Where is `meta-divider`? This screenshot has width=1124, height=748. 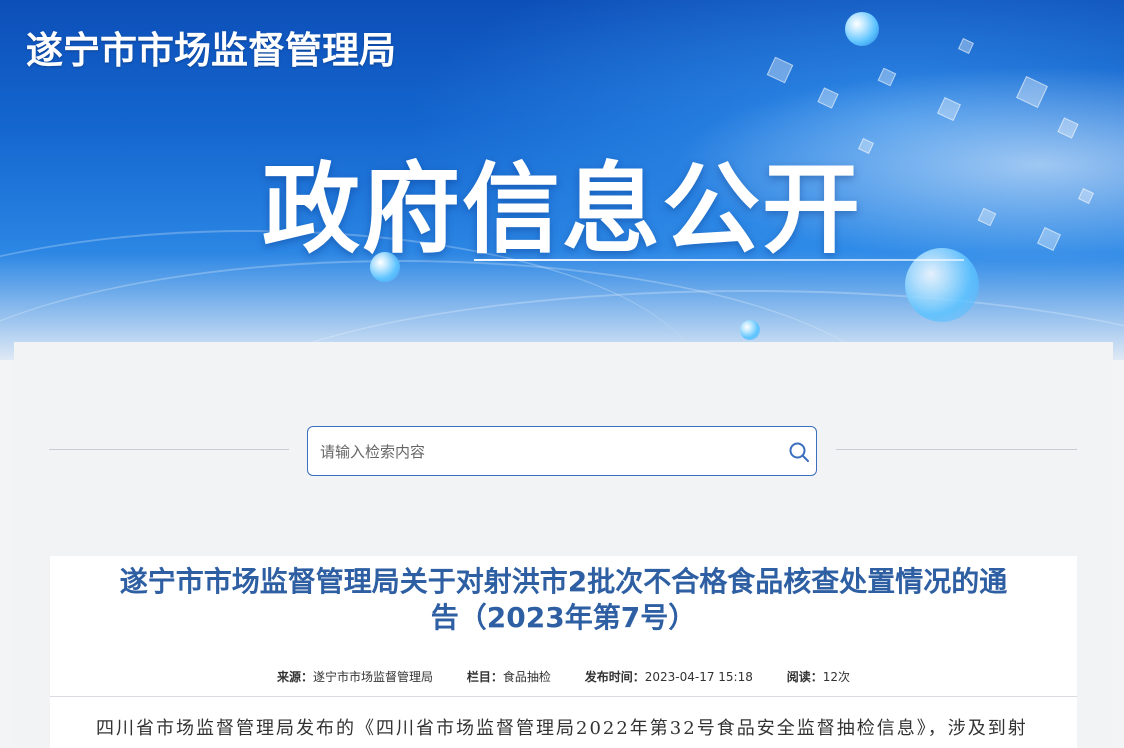
meta-divider is located at coordinates (563, 696).